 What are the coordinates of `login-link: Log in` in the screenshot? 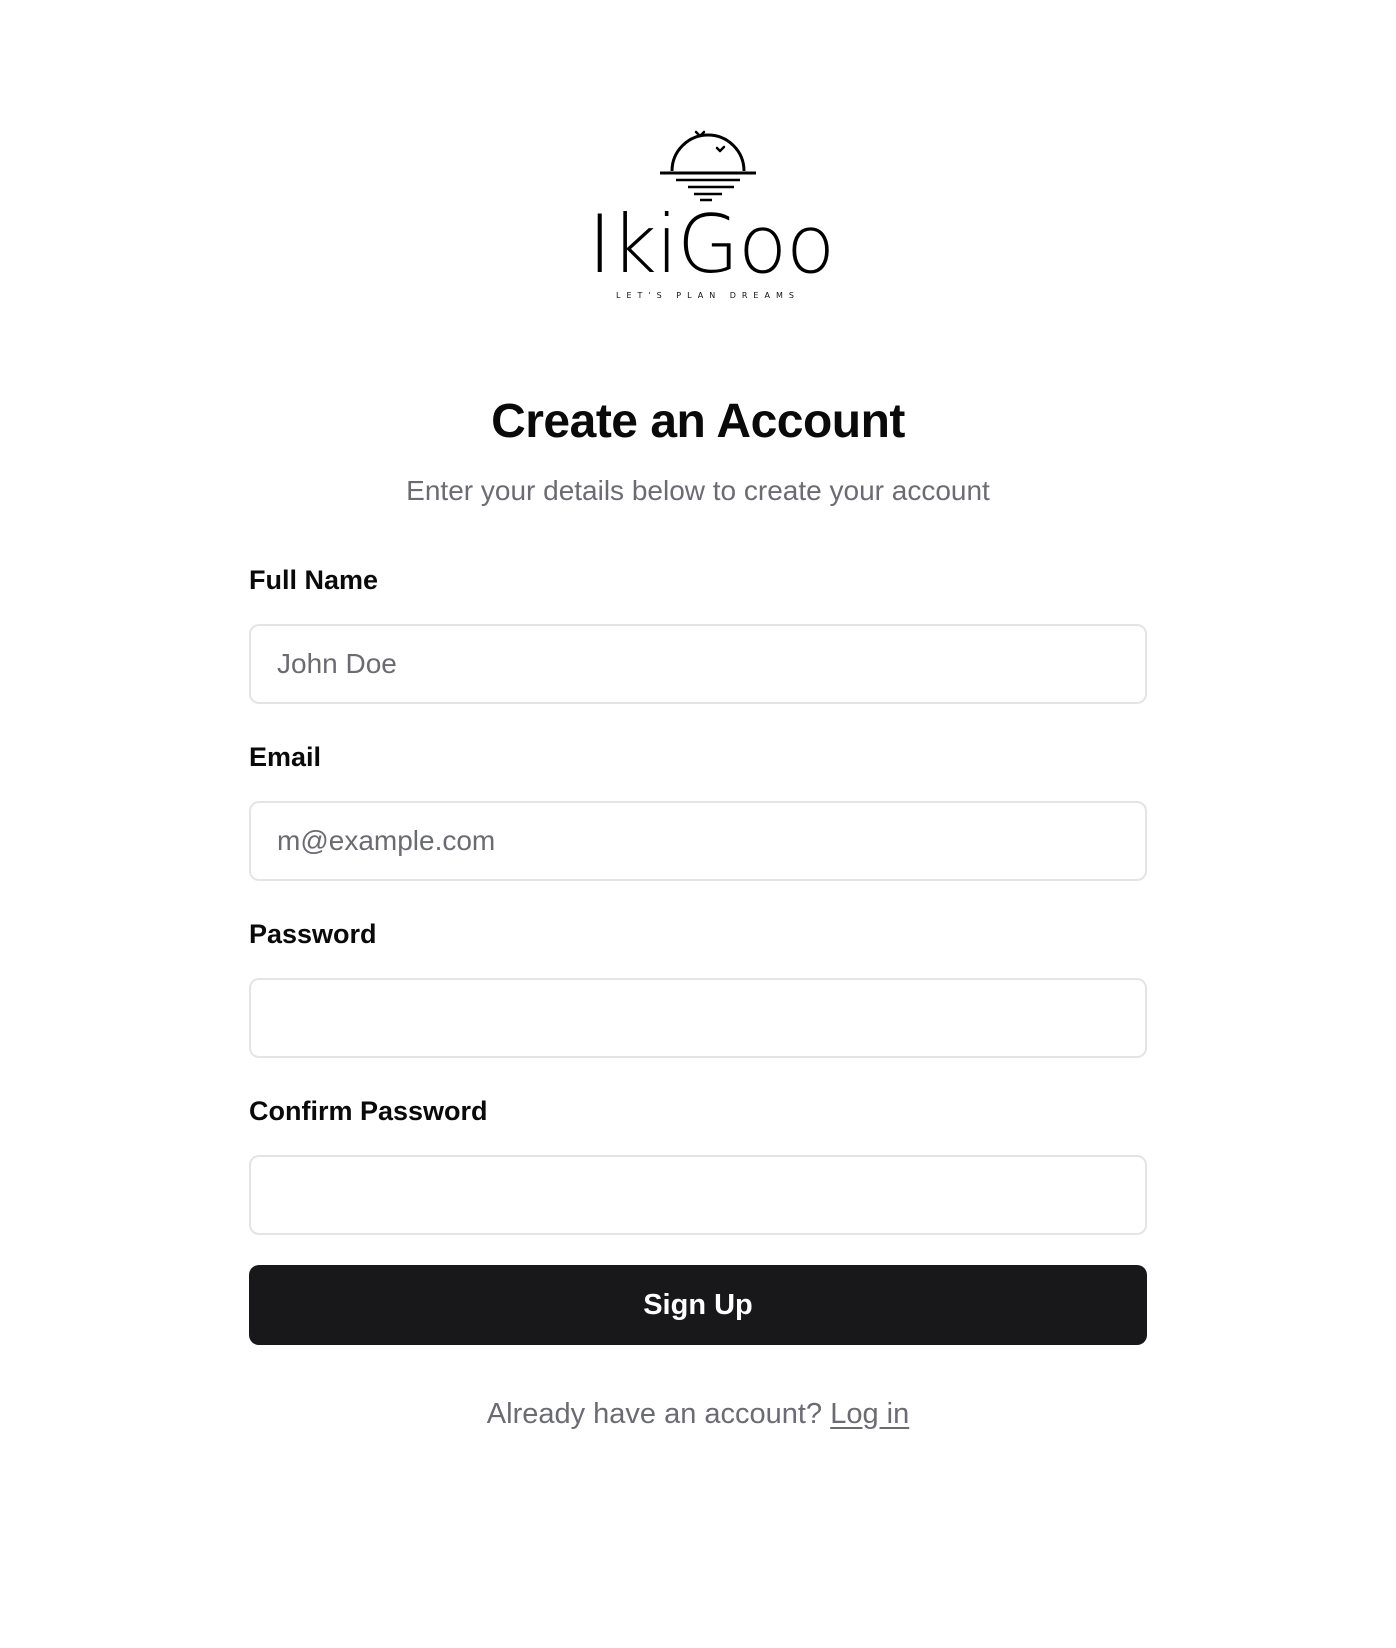 It's located at (869, 1414).